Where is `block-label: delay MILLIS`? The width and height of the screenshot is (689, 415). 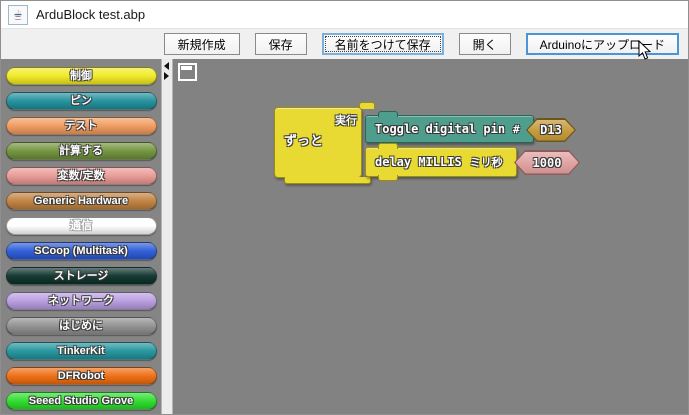 block-label: delay MILLIS is located at coordinates (418, 162).